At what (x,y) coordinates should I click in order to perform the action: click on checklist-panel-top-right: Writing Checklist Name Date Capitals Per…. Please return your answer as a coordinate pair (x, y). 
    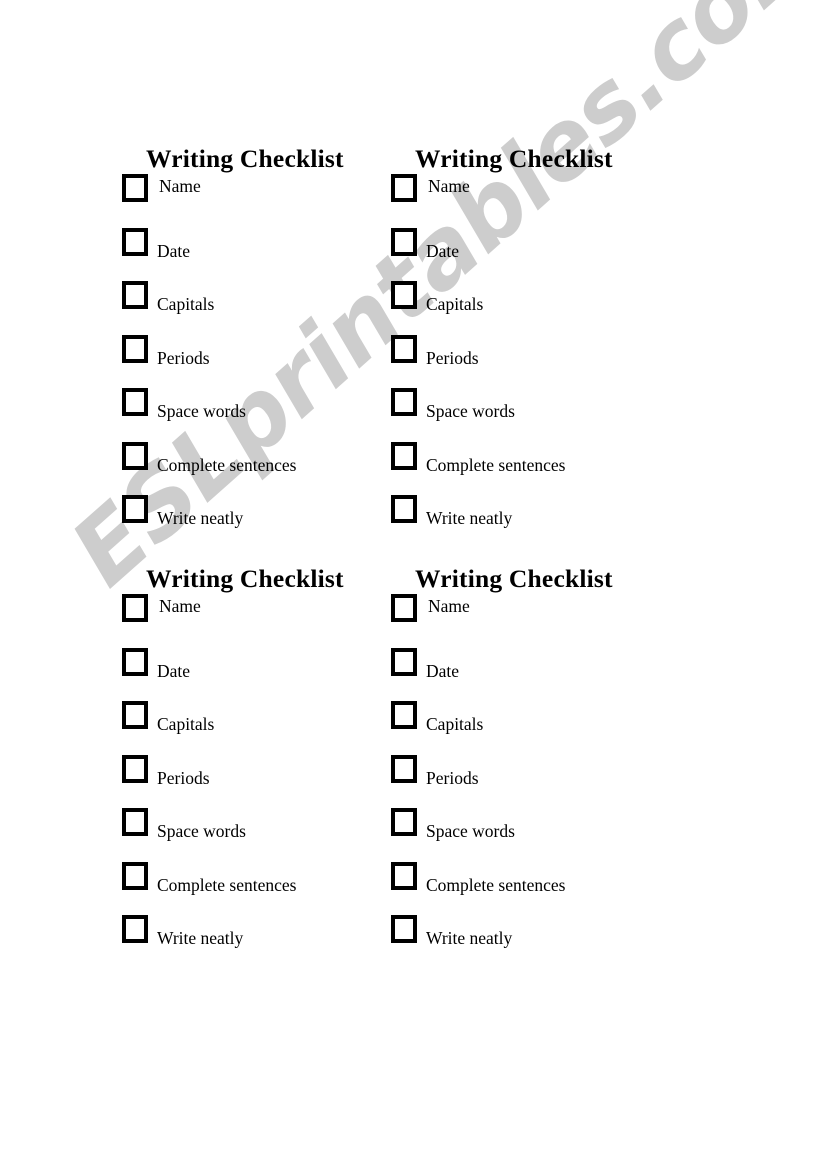
    Looking at the image, I should click on (522, 346).